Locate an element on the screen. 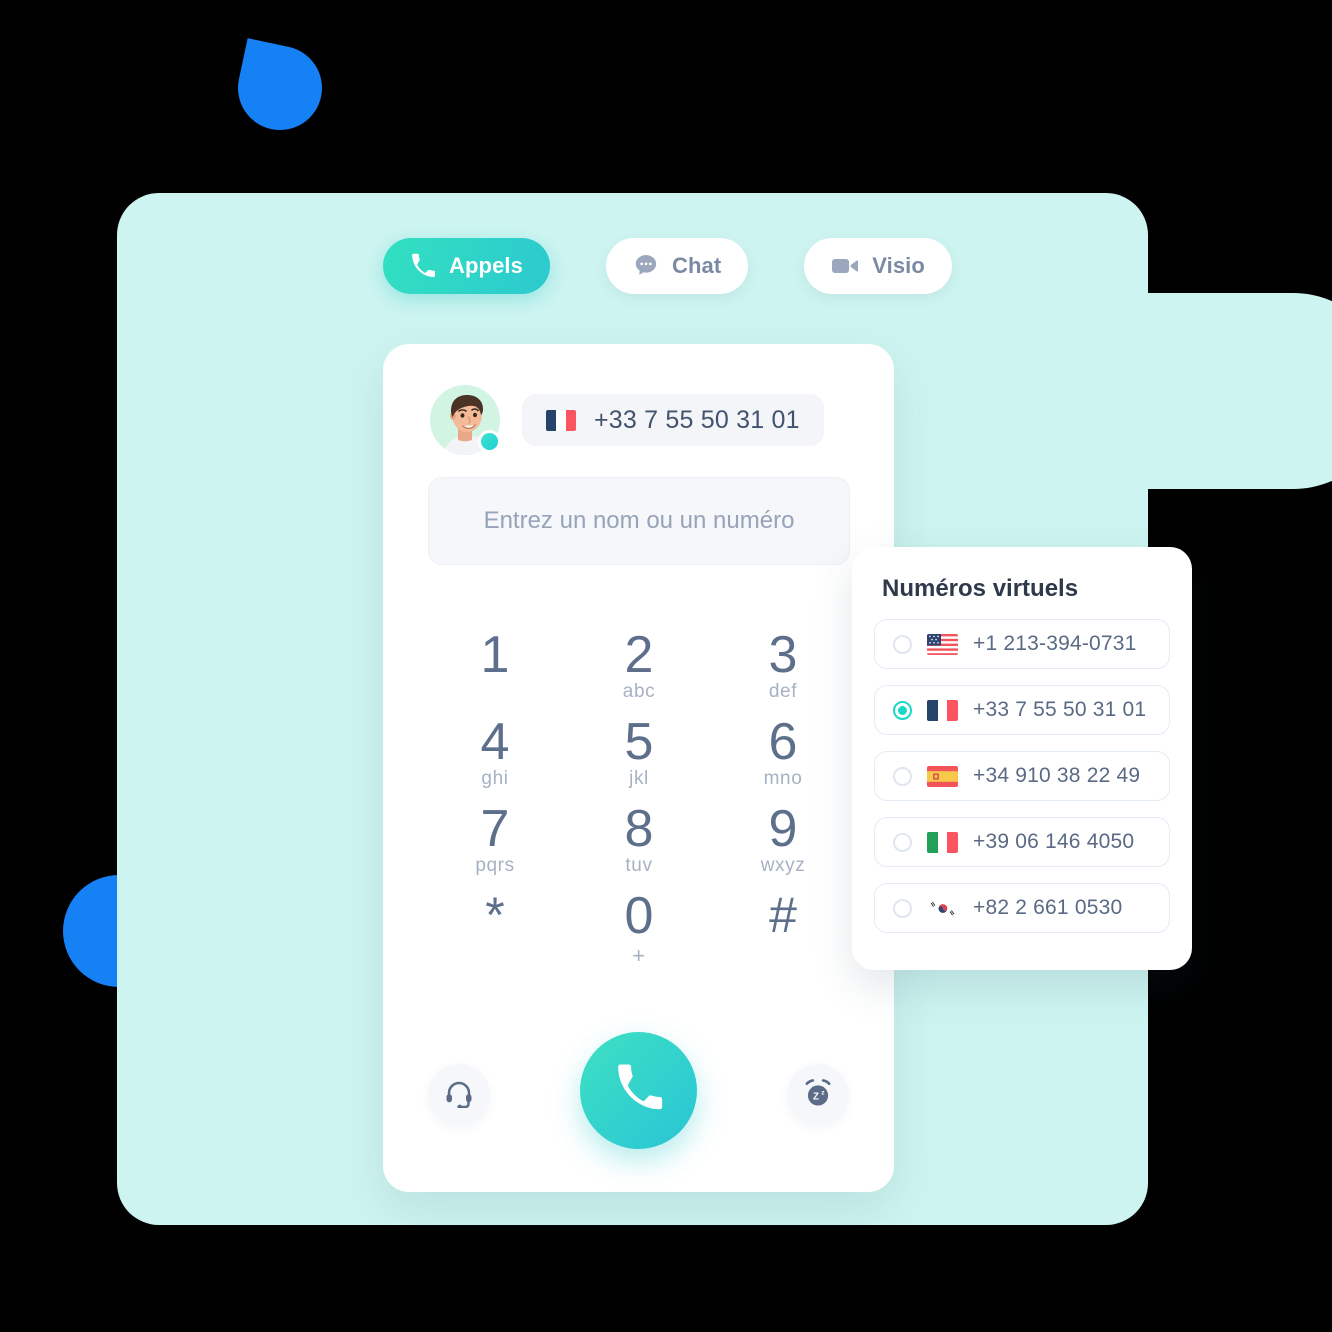  dialpad-digit: 5 is located at coordinates (639, 742).